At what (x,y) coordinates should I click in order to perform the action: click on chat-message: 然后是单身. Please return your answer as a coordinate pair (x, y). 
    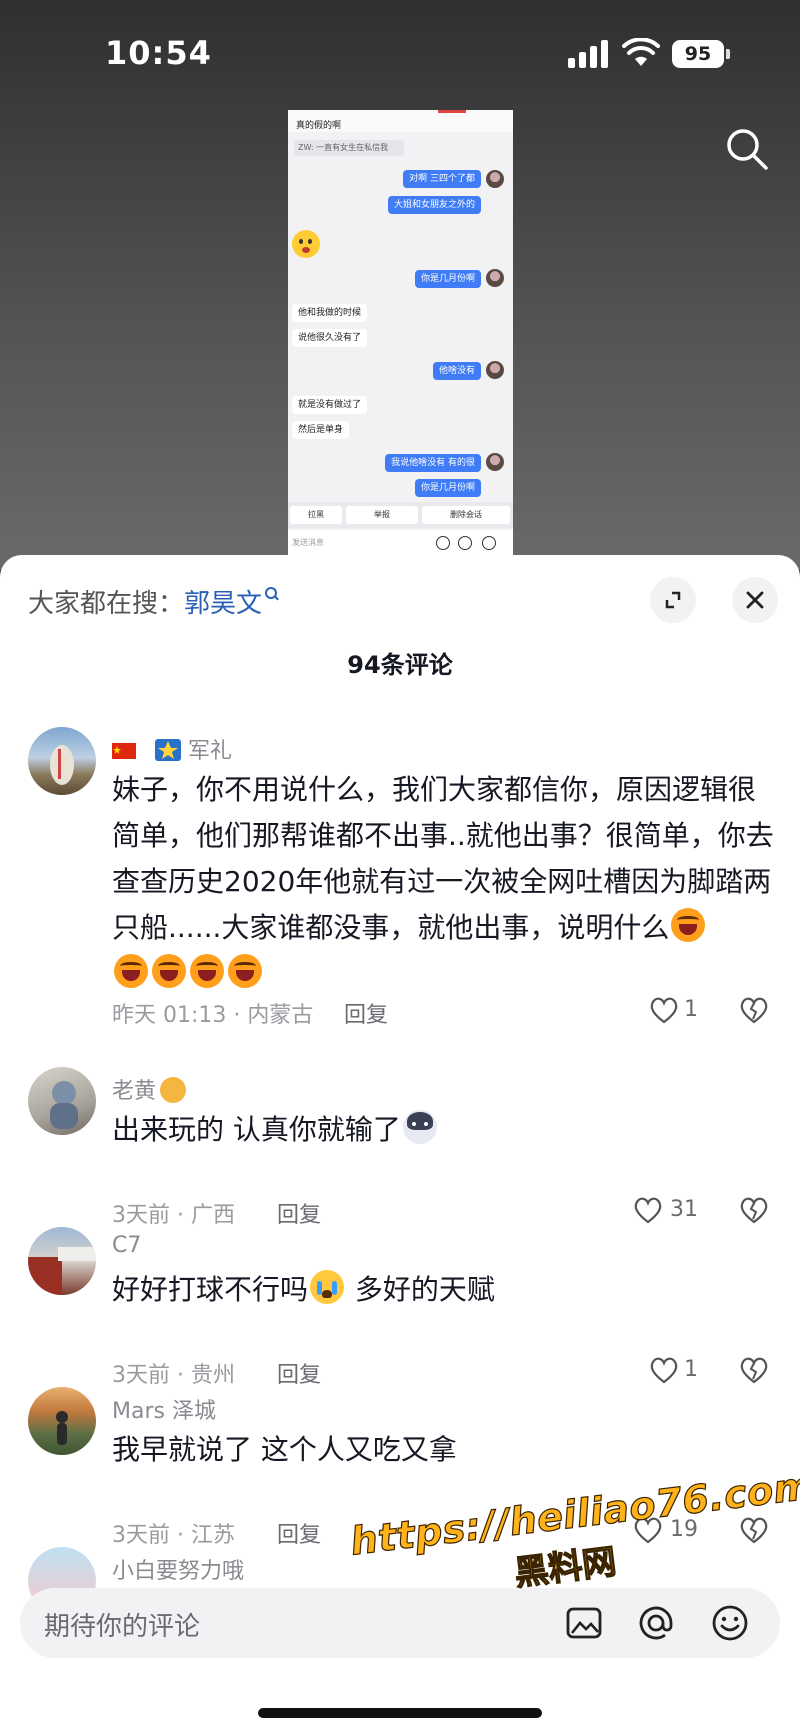
    Looking at the image, I should click on (321, 430).